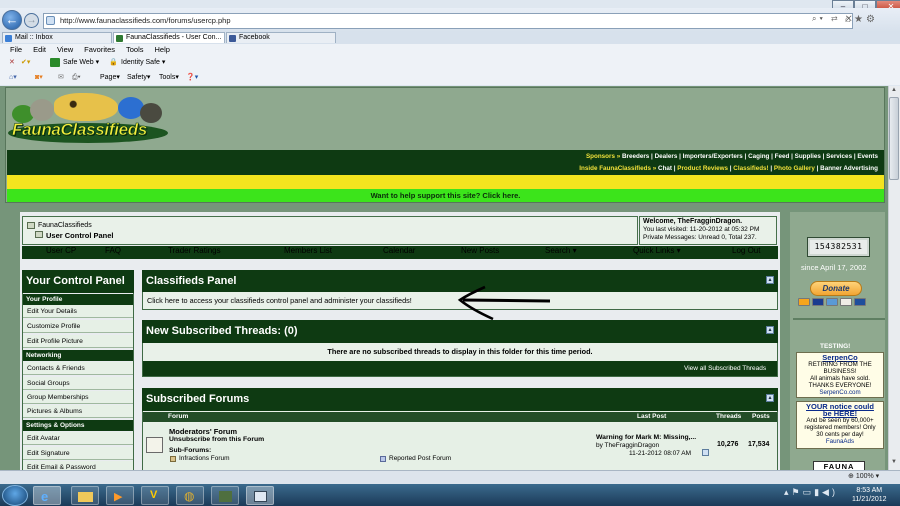 This screenshot has height=506, width=900. Describe the element at coordinates (78, 326) in the screenshot. I see `sidebar-item-customize-profile: Customize Profile` at that location.